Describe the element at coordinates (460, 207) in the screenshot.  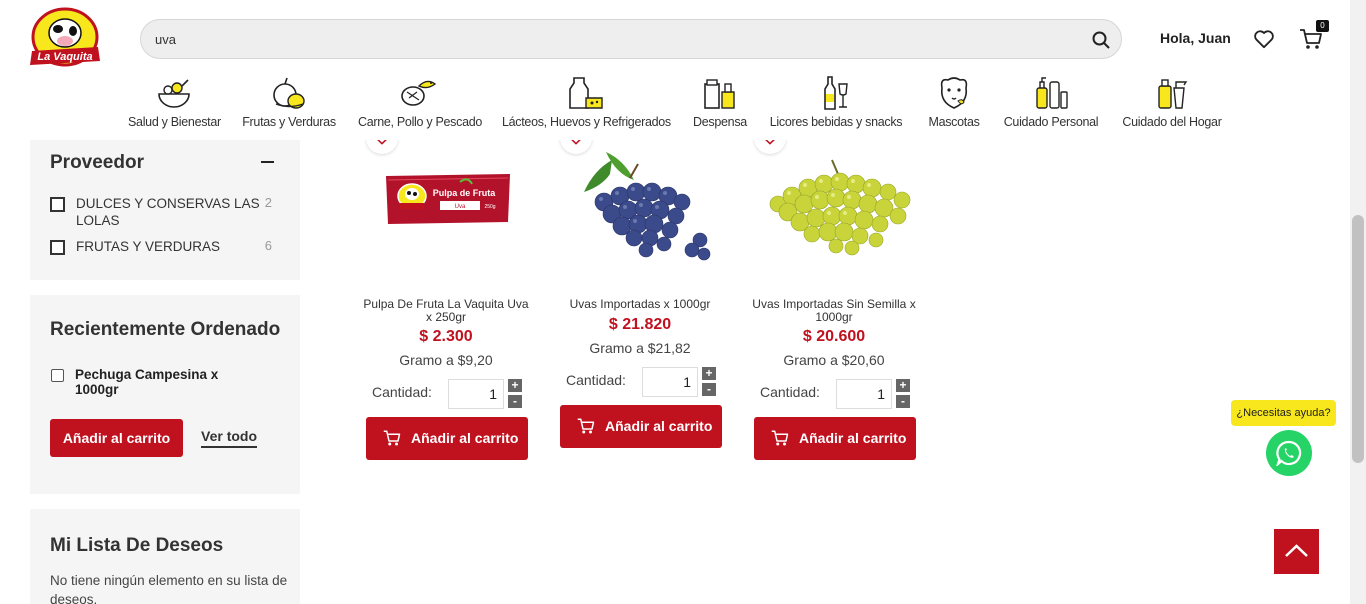
I see `svg-text: Uva` at that location.